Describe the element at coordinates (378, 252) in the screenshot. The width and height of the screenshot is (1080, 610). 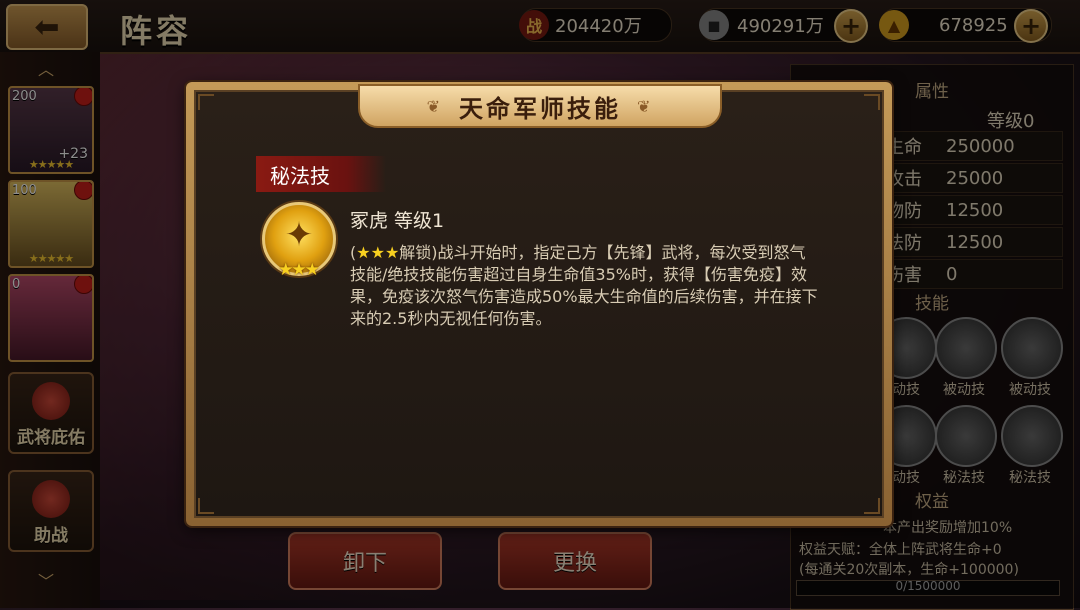
I see `desc-stars: ★★★` at that location.